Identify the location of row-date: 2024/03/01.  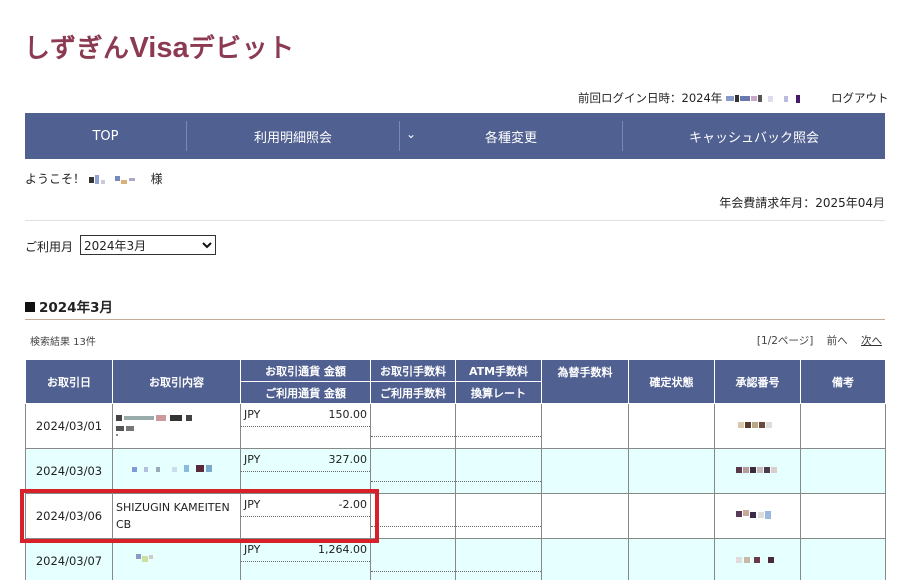
(69, 426).